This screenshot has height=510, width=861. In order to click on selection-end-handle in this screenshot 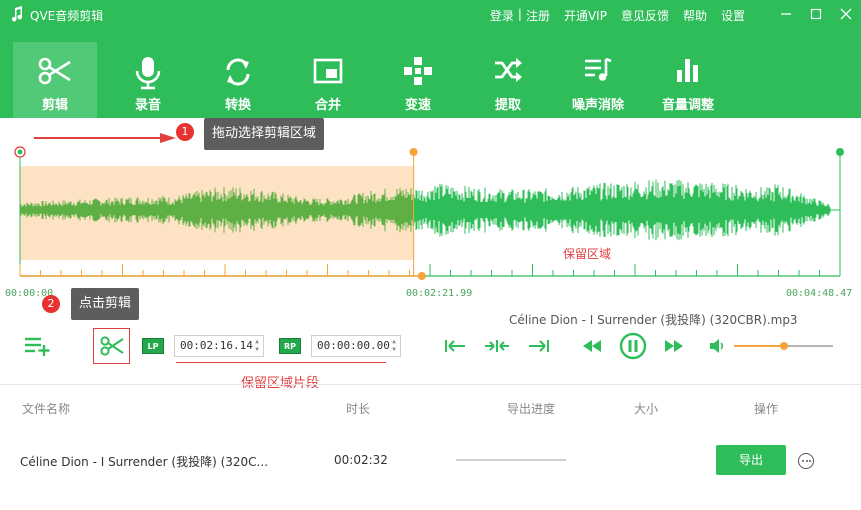, I will do `click(413, 152)`.